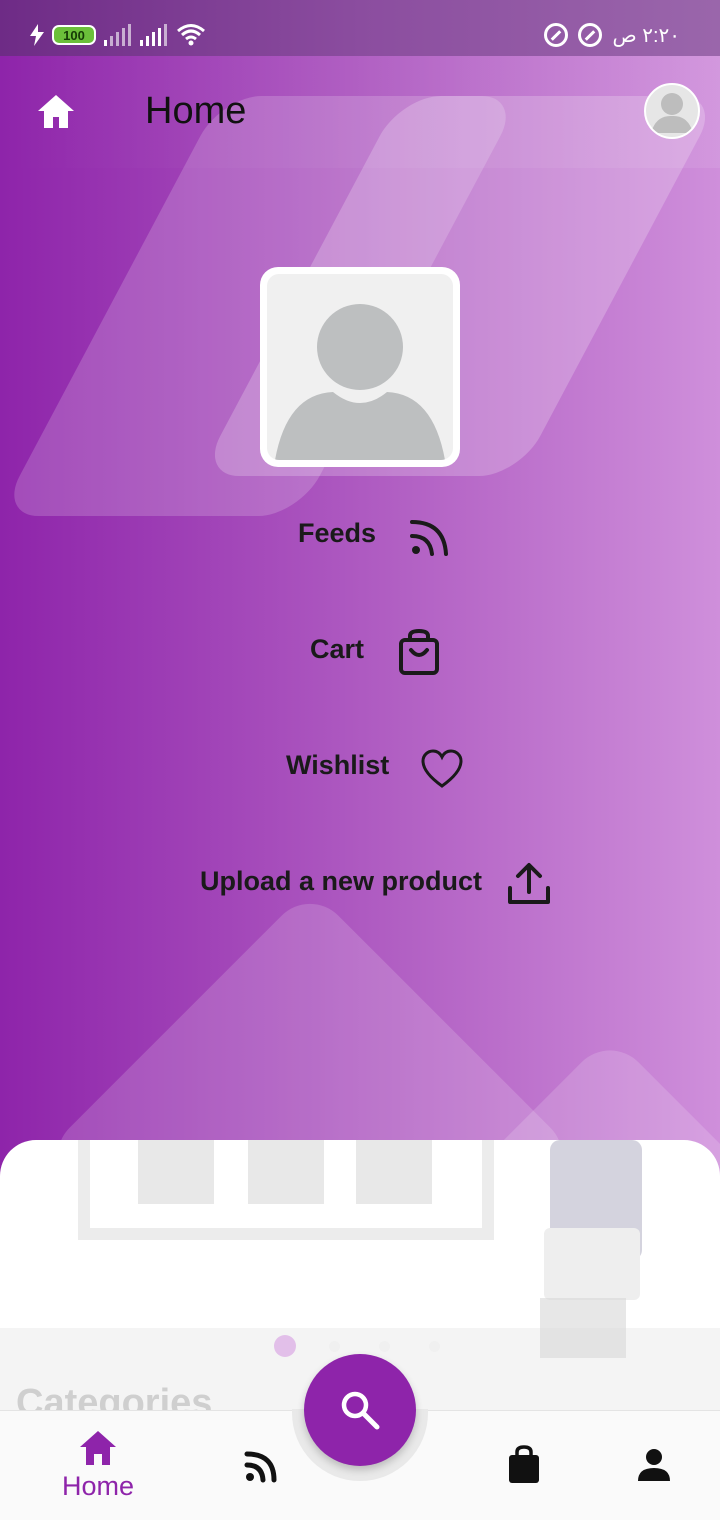 Image resolution: width=720 pixels, height=1520 pixels. I want to click on status-icons-left: 100, so click(118, 35).